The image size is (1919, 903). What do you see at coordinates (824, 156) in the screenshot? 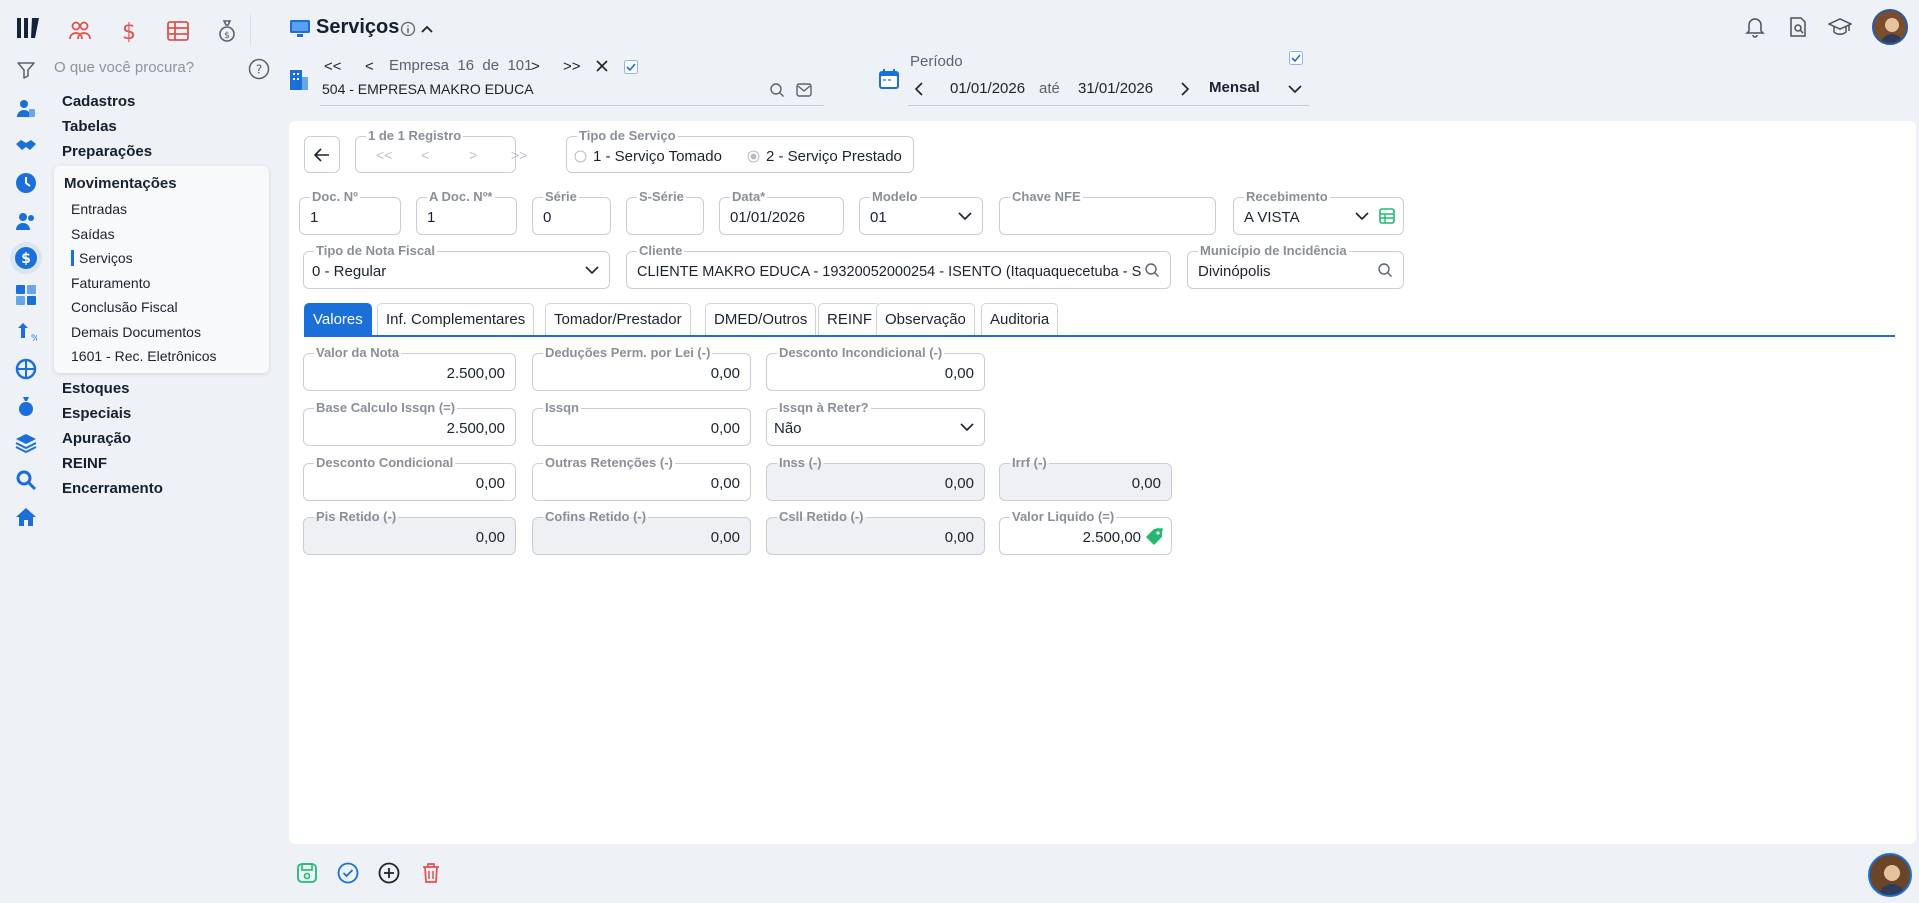
I see `radio-servico-prestado: 2 - Serviço Prestado` at bounding box center [824, 156].